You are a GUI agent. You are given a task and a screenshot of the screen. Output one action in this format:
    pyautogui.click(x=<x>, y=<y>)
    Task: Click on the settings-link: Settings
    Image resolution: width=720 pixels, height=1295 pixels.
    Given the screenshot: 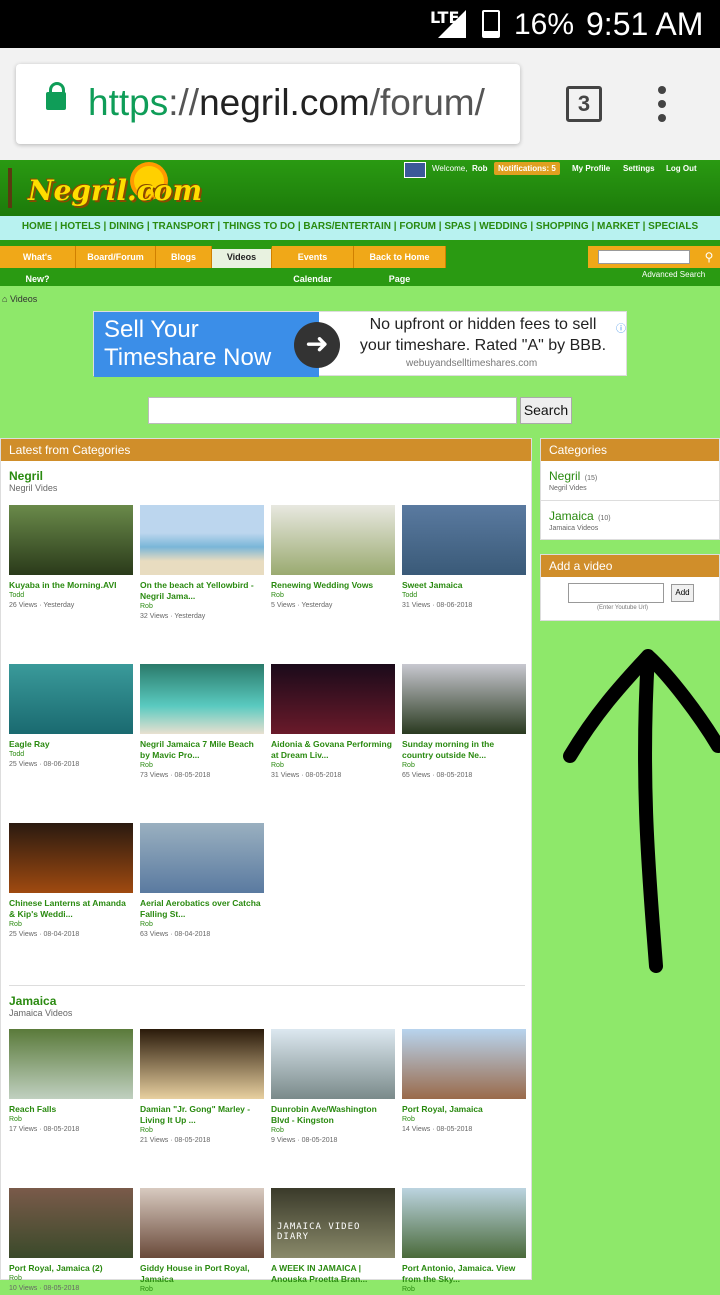 What is the action you would take?
    pyautogui.click(x=639, y=168)
    